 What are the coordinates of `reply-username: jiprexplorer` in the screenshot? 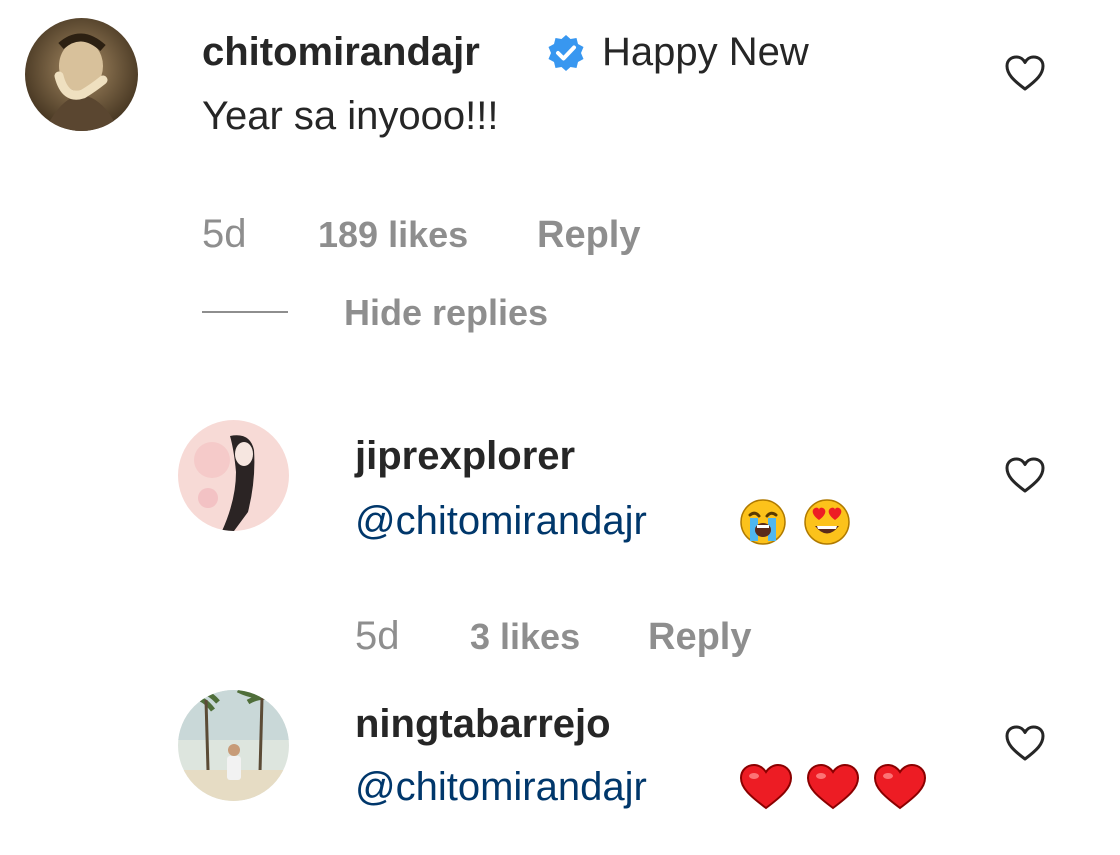 It's located at (465, 456).